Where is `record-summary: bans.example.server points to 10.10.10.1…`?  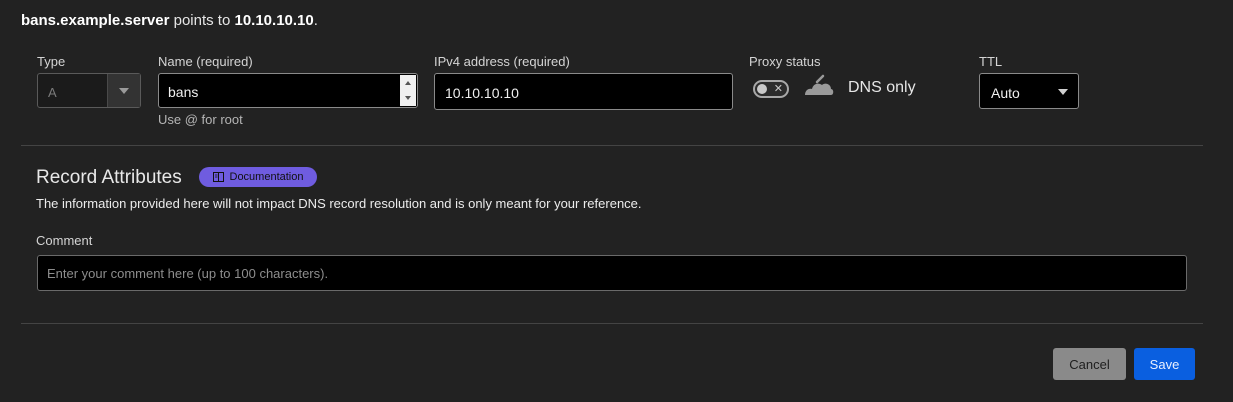 record-summary: bans.example.server points to 10.10.10.1… is located at coordinates (169, 20).